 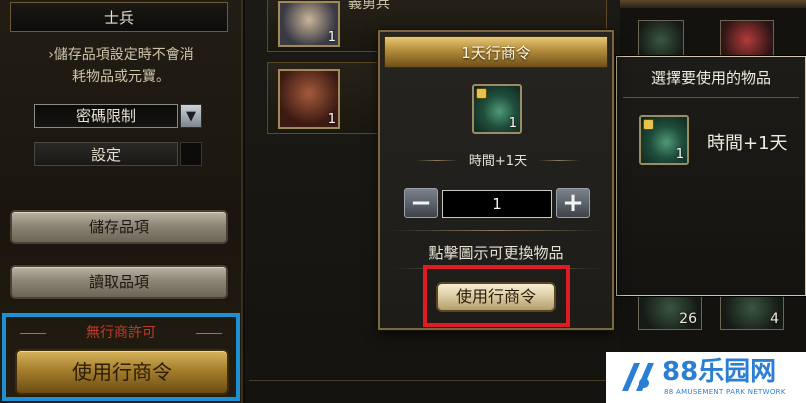 I want to click on tooltip-title: 選擇要使用的物品, so click(x=710, y=78).